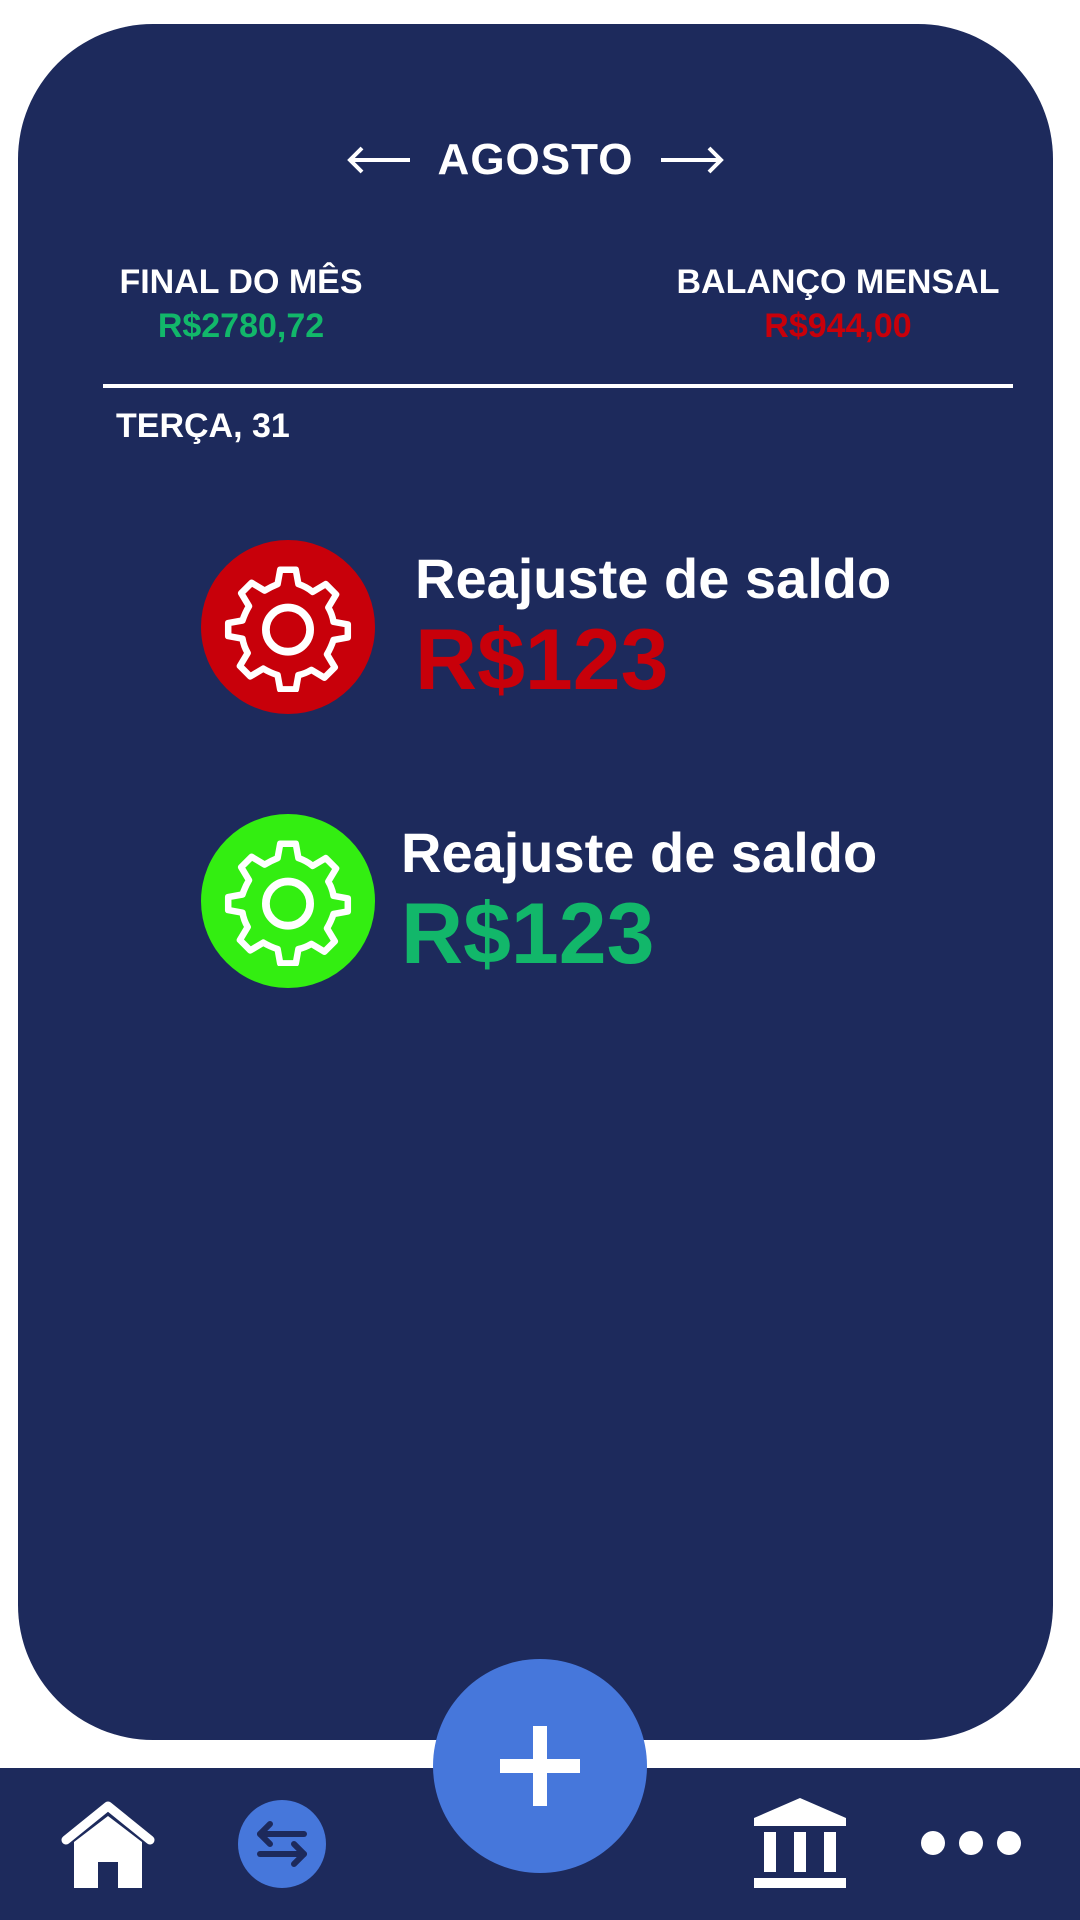 Image resolution: width=1080 pixels, height=1920 pixels. I want to click on add-button, so click(540, 1766).